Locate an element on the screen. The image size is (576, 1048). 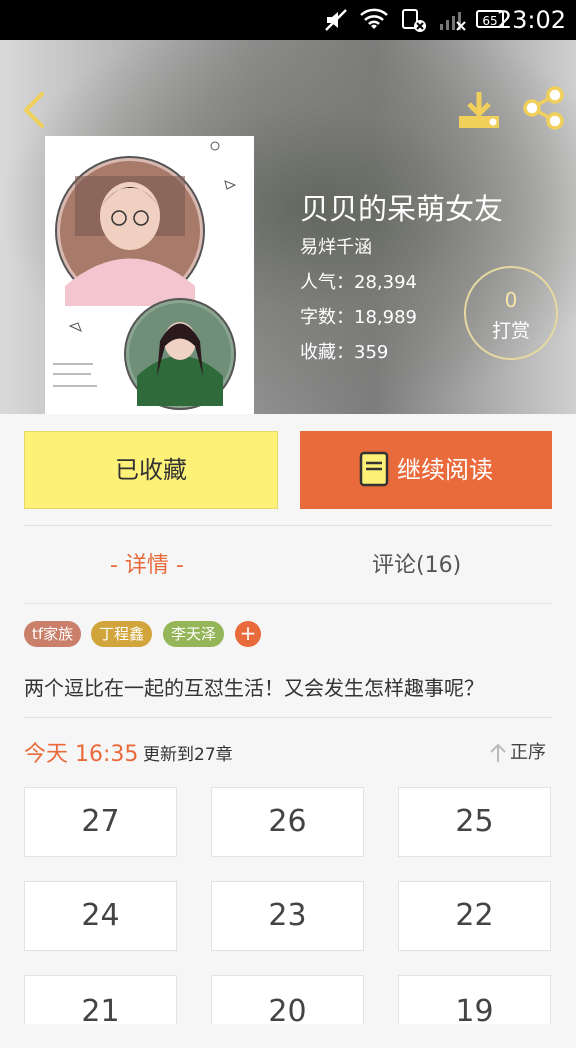
sim-error-icon is located at coordinates (414, 20).